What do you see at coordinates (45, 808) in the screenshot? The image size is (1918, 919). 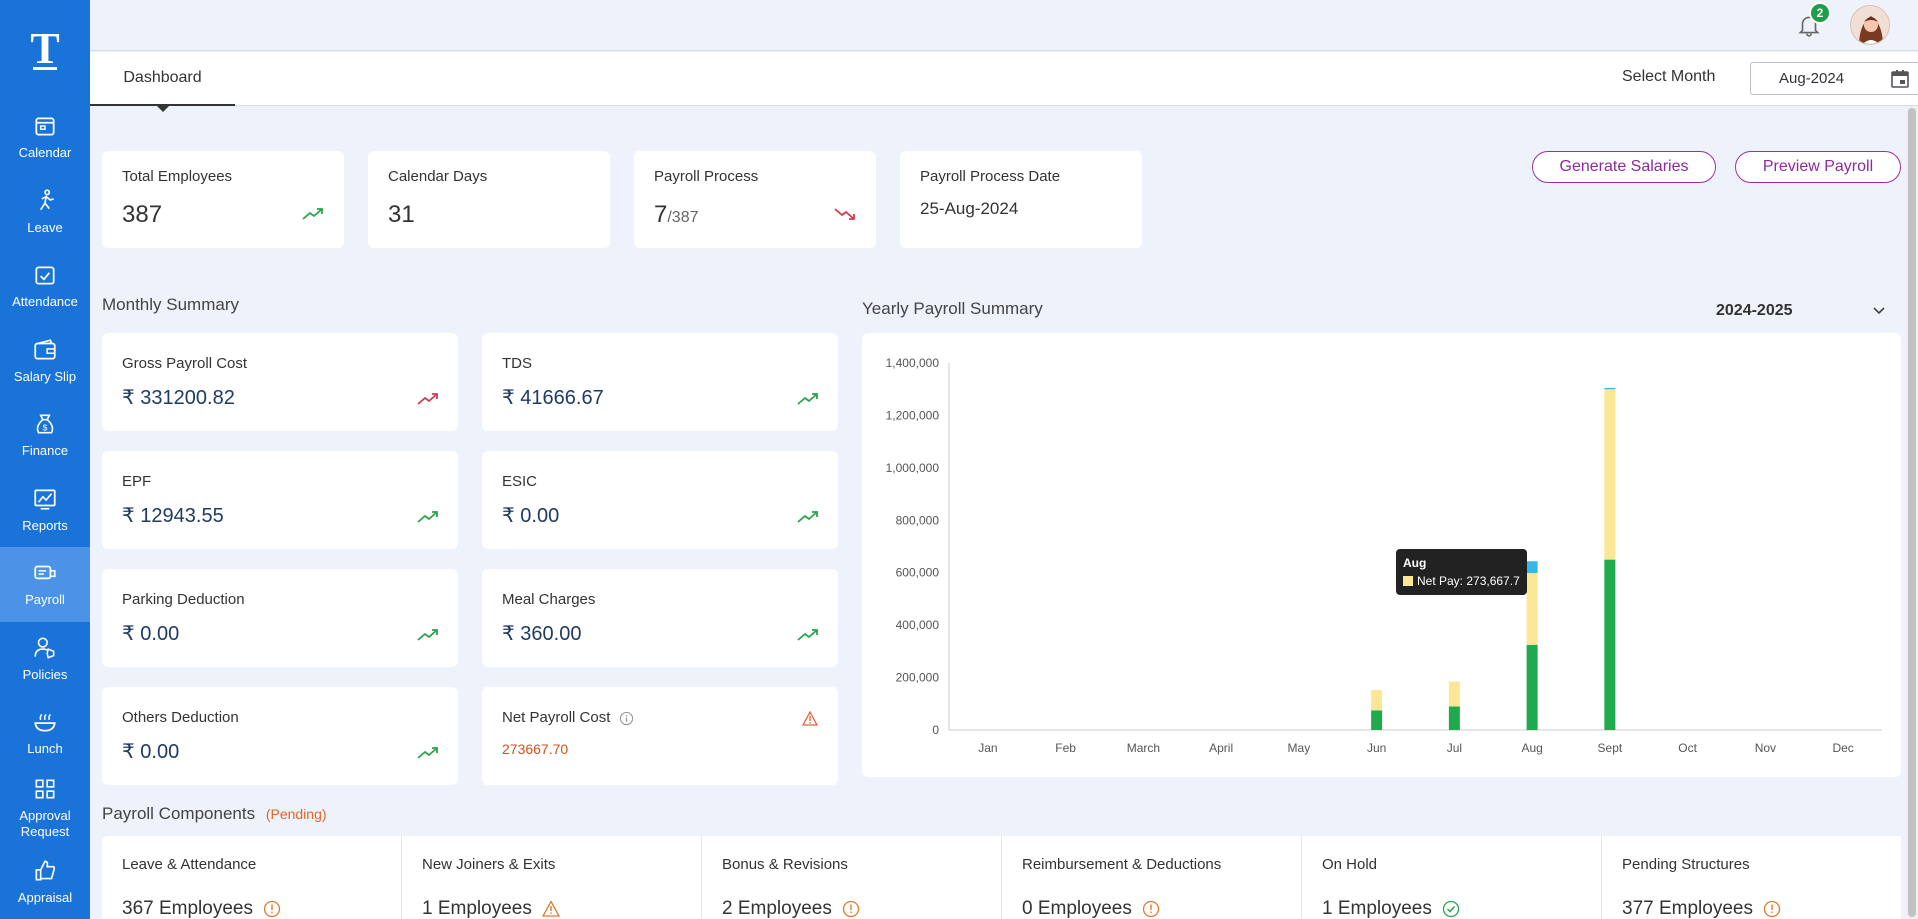 I see `sidebar-item-approval-request: Approval Request` at bounding box center [45, 808].